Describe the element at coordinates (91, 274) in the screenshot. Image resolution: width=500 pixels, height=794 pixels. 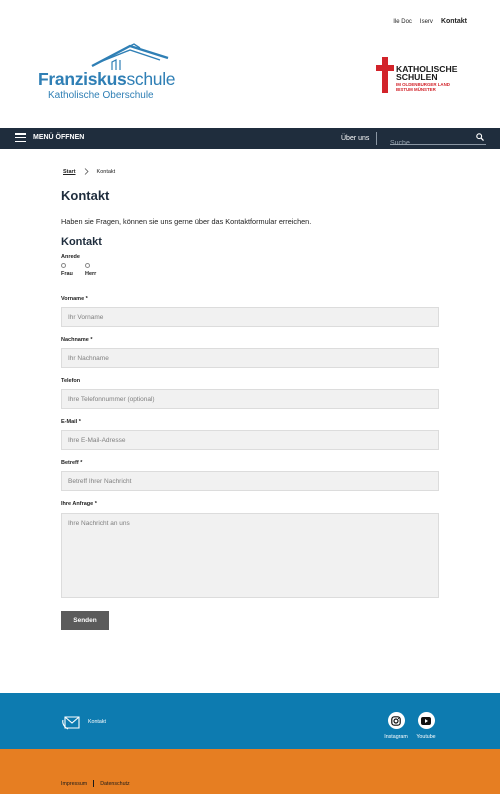
I see `radio-herr-label: Herr` at that location.